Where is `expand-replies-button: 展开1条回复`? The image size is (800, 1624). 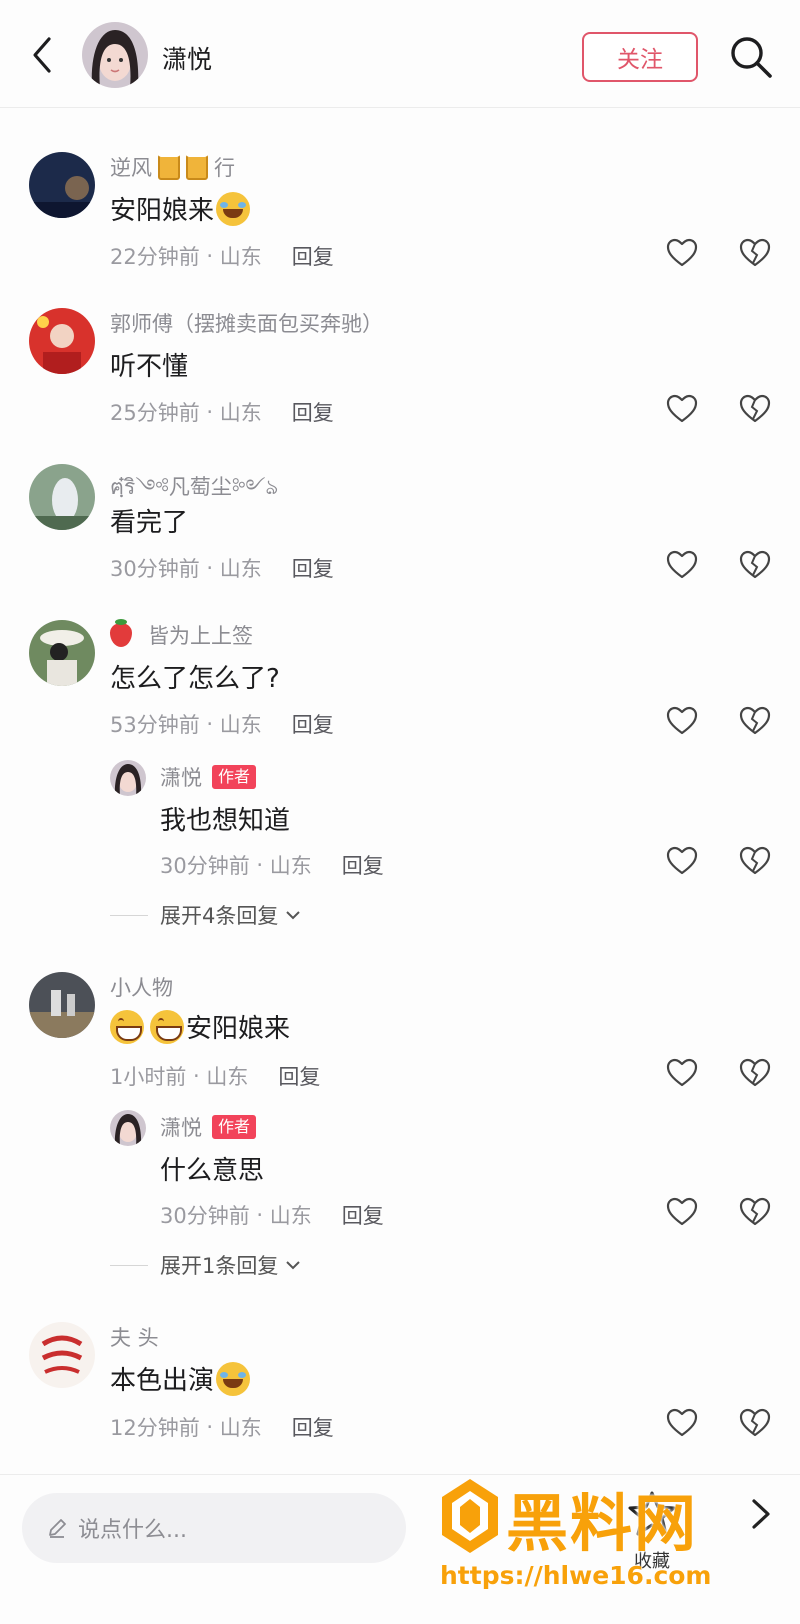
expand-replies-button: 展开1条回复 is located at coordinates (206, 1265).